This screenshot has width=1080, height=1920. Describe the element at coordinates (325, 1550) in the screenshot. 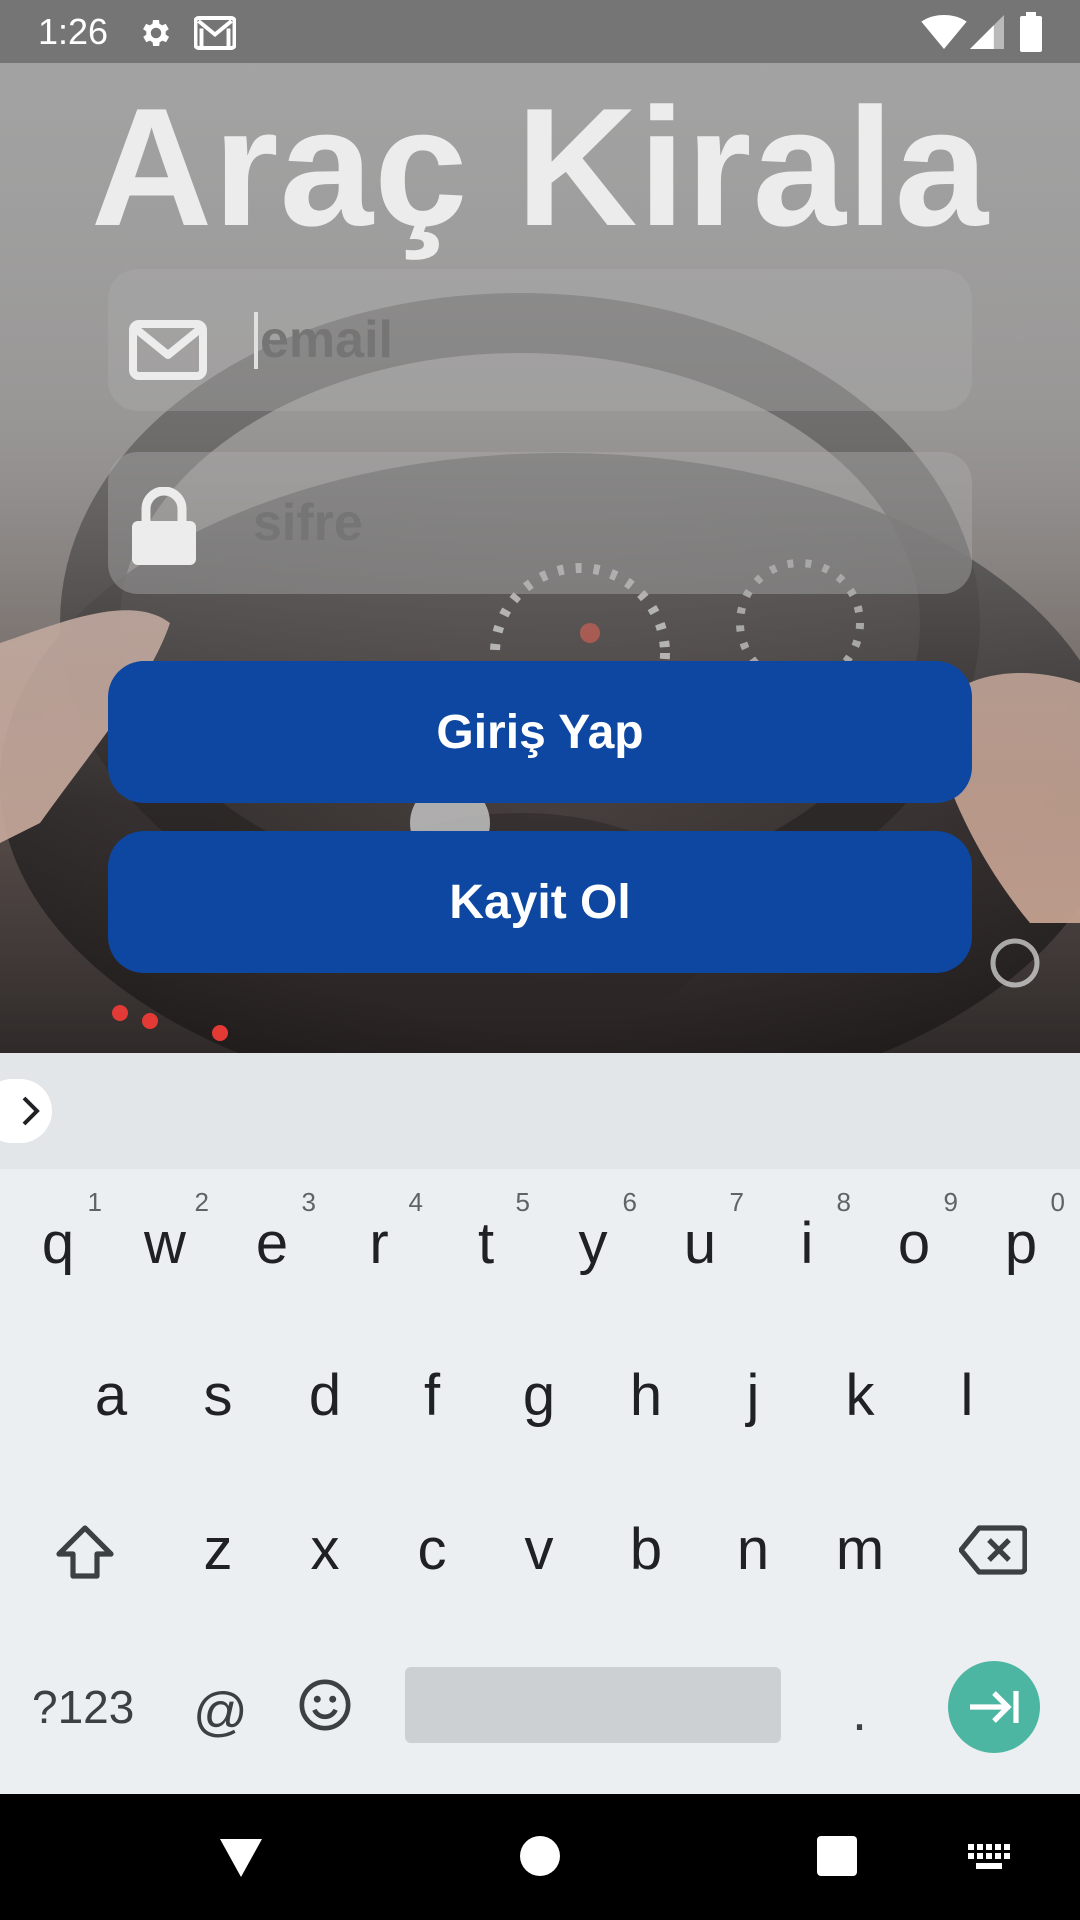

I see `key-x: x` at that location.